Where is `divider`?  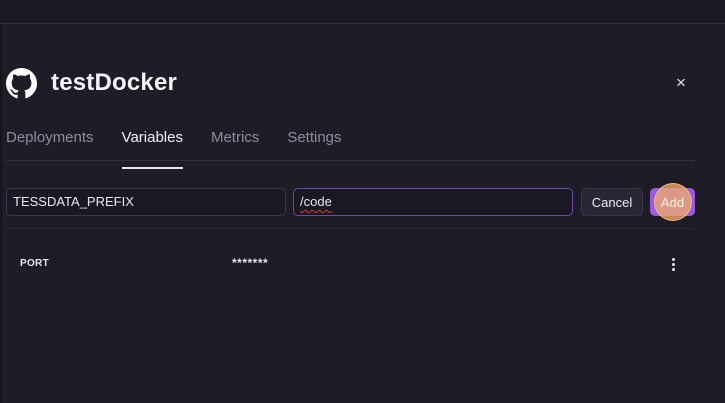 divider is located at coordinates (350, 228).